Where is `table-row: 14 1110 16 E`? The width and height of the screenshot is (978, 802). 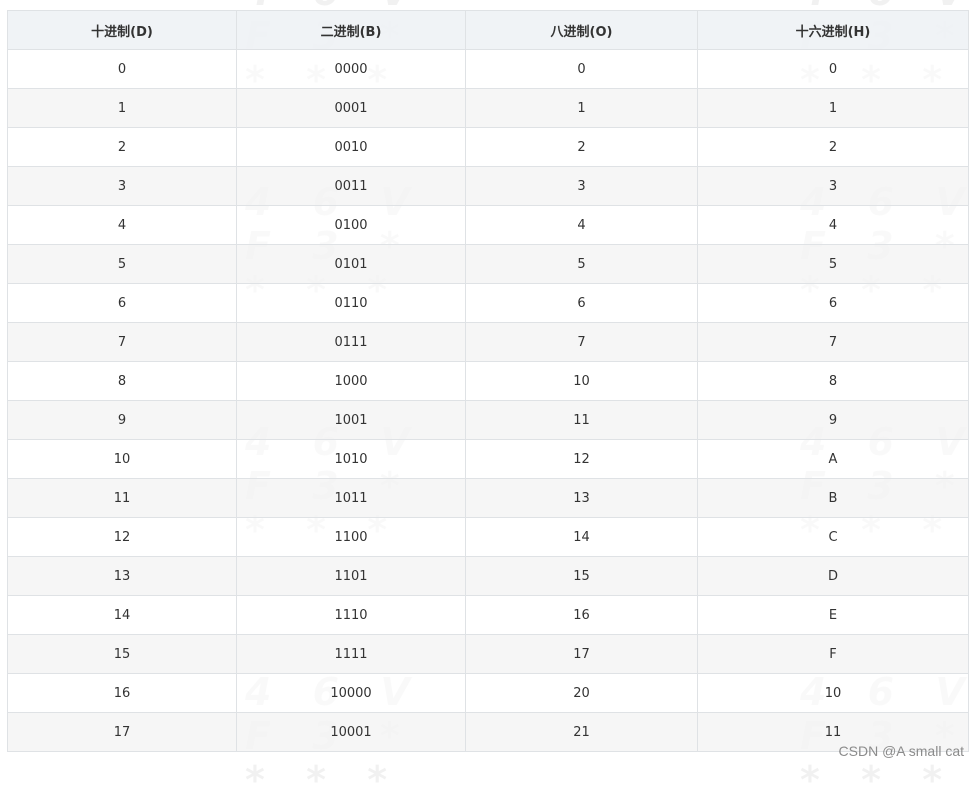 table-row: 14 1110 16 E is located at coordinates (488, 615).